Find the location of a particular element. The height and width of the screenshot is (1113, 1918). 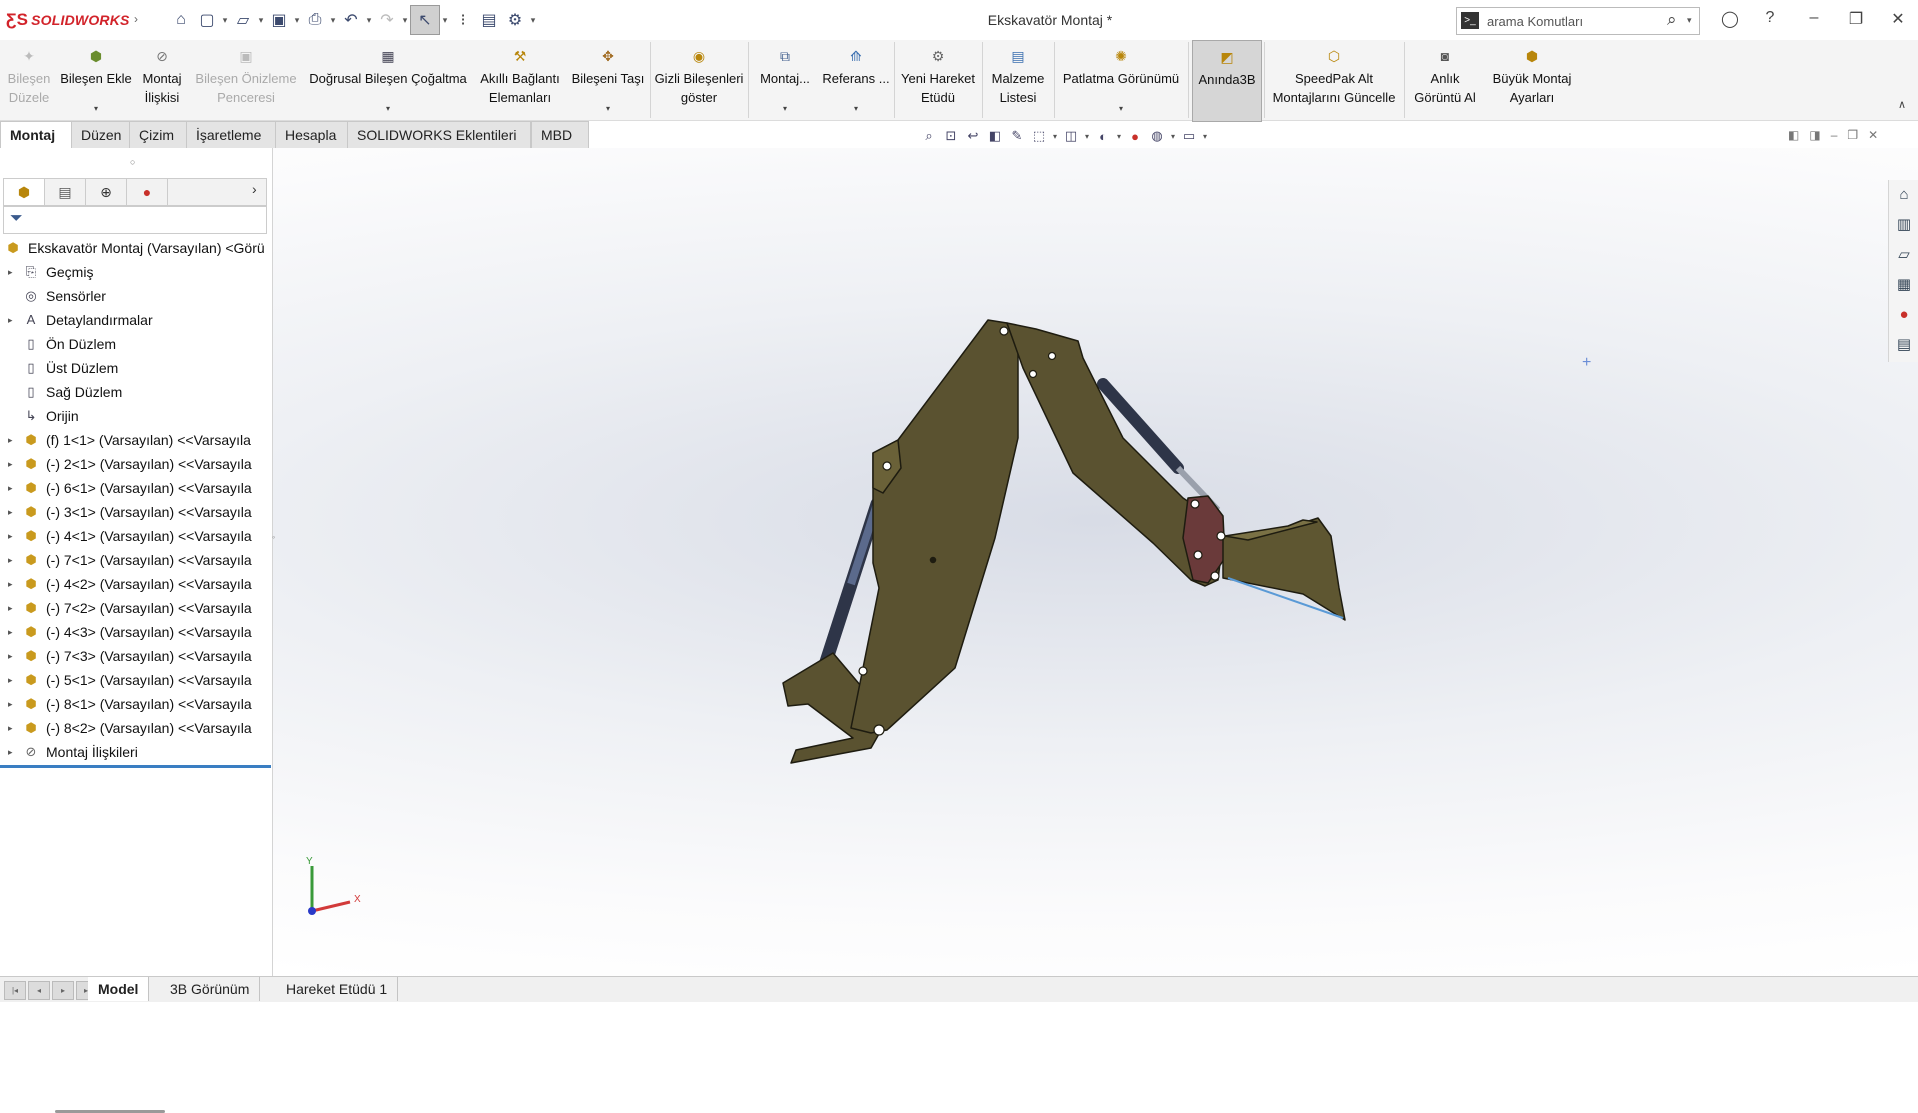

display-manager-tab-icon: ● is located at coordinates (147, 192).